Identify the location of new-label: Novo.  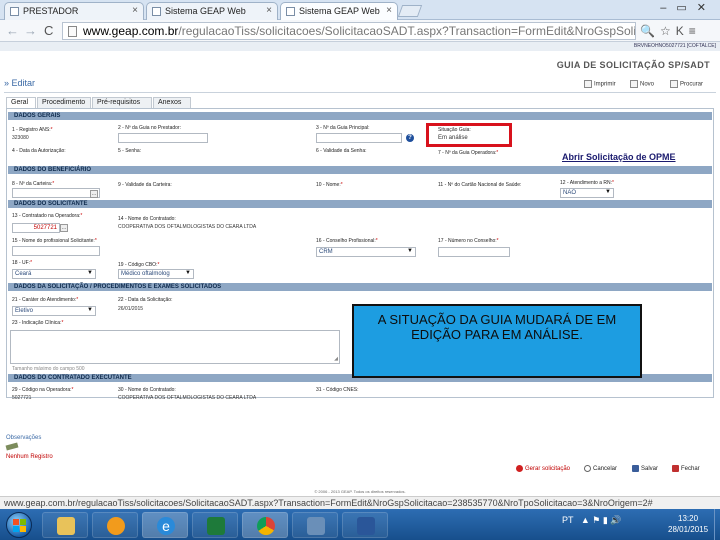
(647, 84).